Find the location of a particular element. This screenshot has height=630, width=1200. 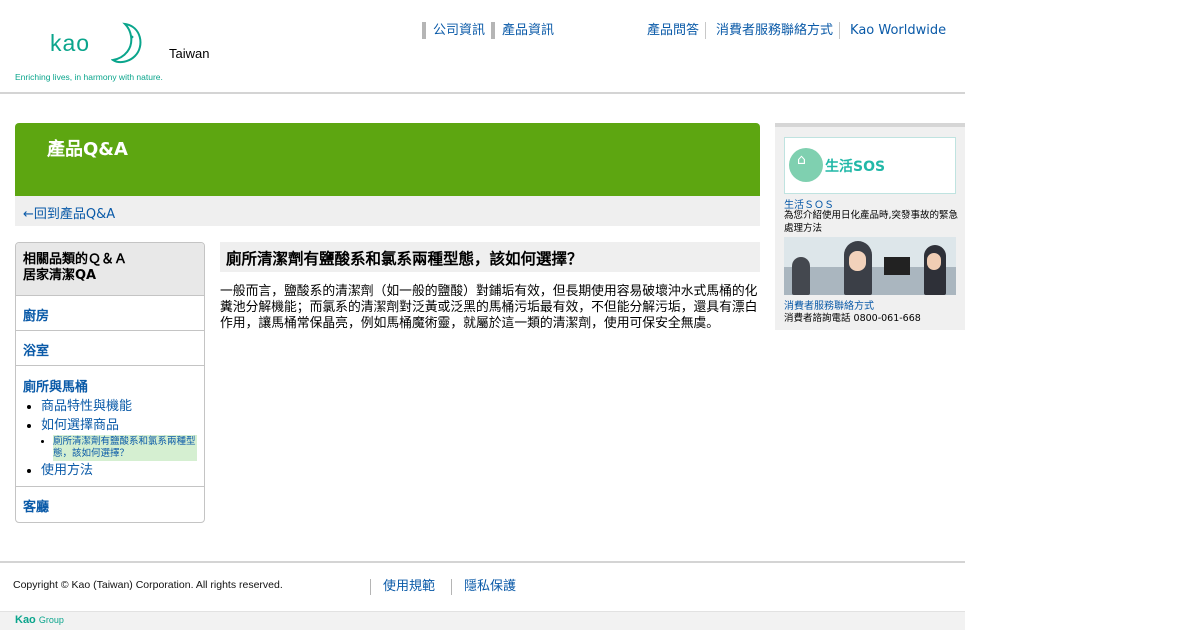

menu-link-bathroom: 浴室 is located at coordinates (110, 349).